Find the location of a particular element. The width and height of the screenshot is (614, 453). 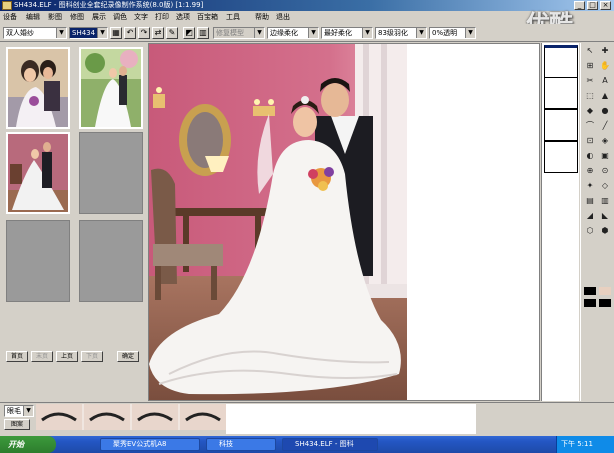

taskbar-item: 聚秀EV公式机A8 is located at coordinates (150, 444).